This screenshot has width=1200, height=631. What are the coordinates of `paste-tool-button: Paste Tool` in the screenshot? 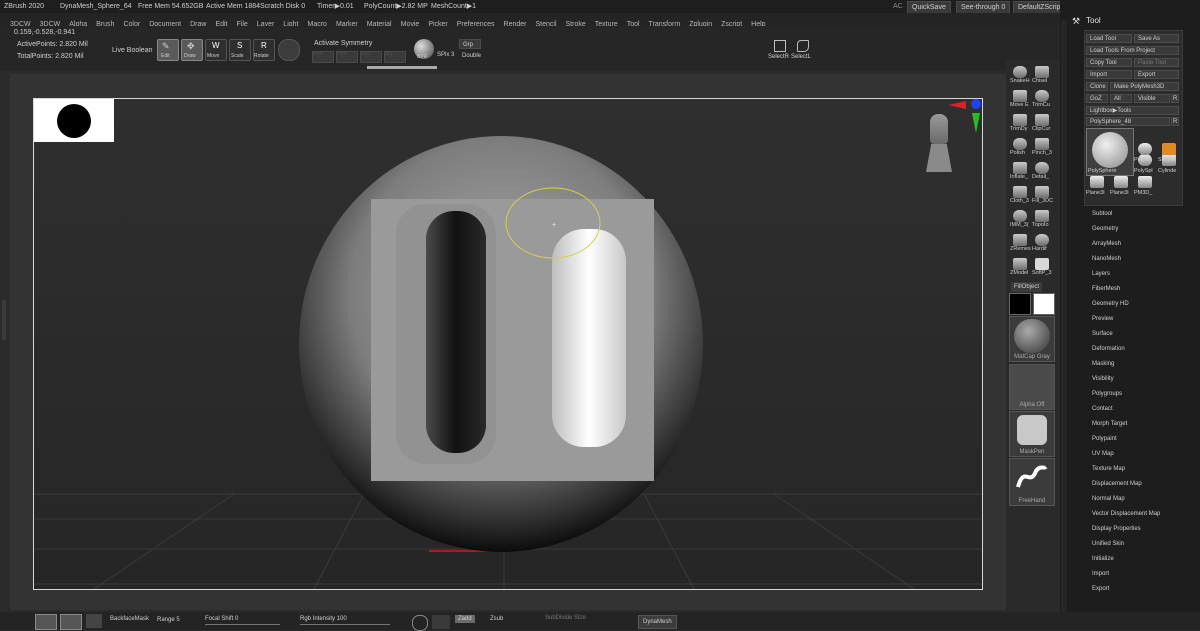 It's located at (1156, 62).